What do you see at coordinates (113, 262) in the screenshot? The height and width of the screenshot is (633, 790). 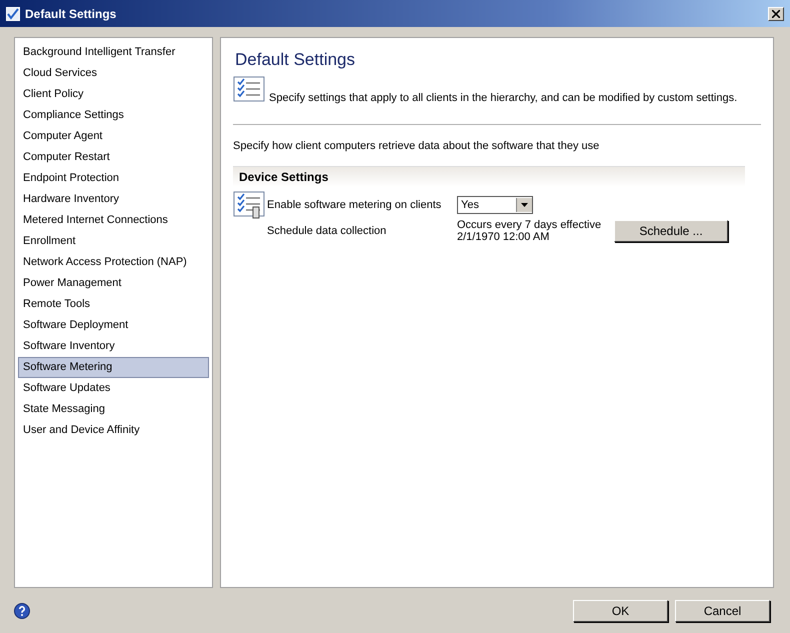 I see `sidebar-item: Network Access Protection (NAP)` at bounding box center [113, 262].